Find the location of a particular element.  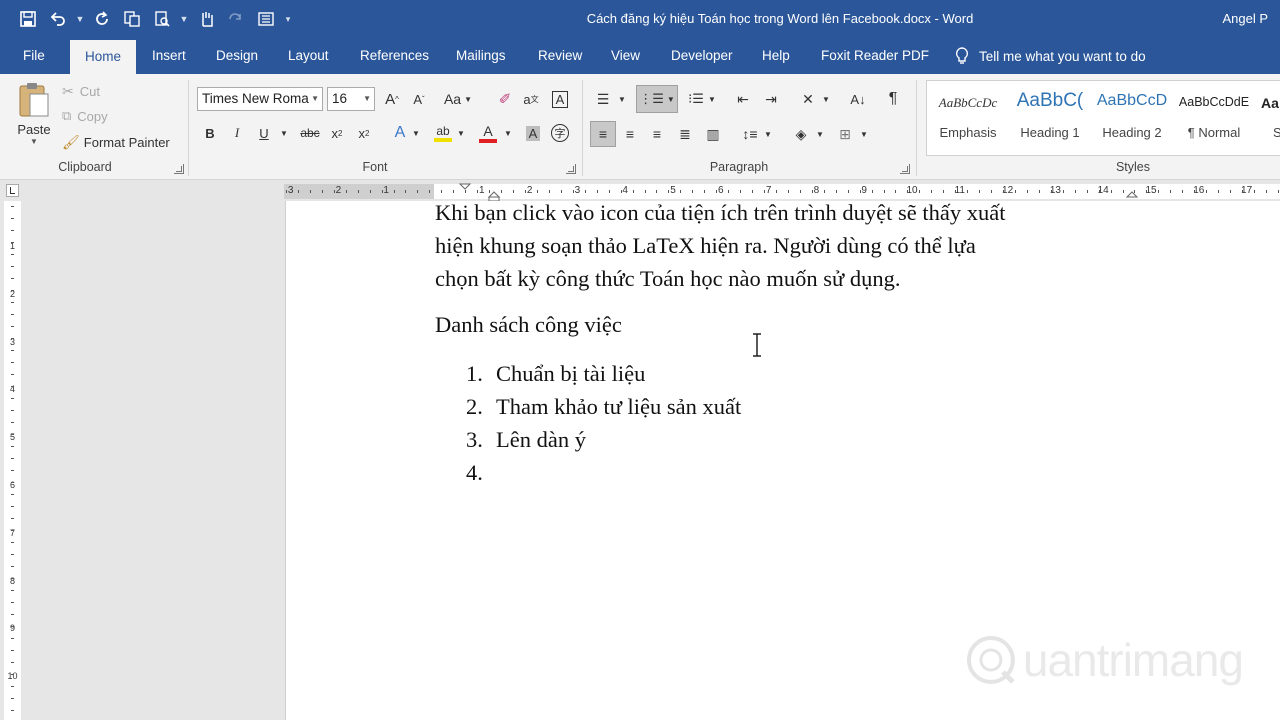

strikethrough-button: abc is located at coordinates (310, 133).